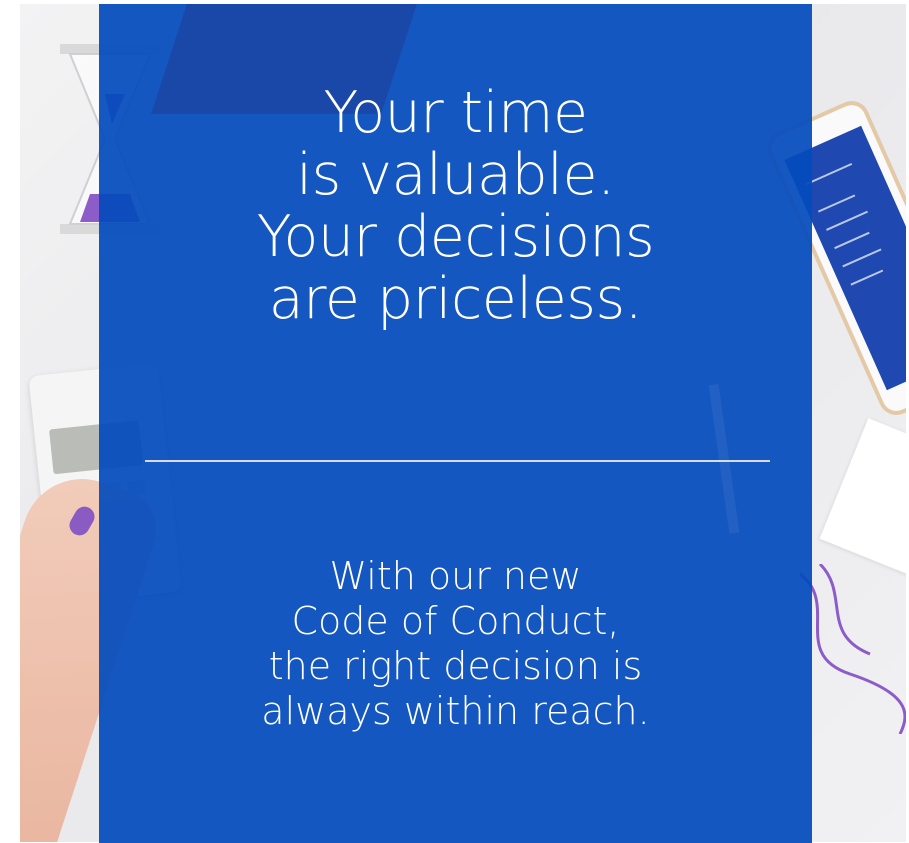 The width and height of the screenshot is (909, 843). Describe the element at coordinates (455, 113) in the screenshot. I see `headline-line: Your time` at that location.